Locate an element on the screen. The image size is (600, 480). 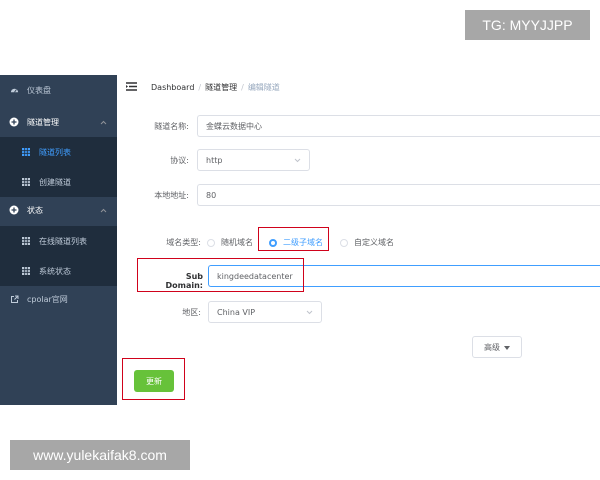
top-navbar: Dashboard / 隧道管理 / 编辑隧道 is located at coordinates (358, 87).